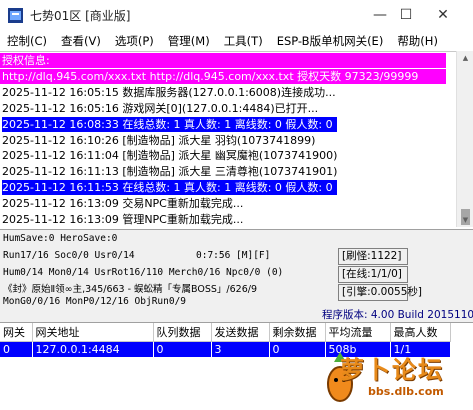 The height and width of the screenshot is (410, 473). I want to click on menu-help: 帮助(H), so click(417, 41).